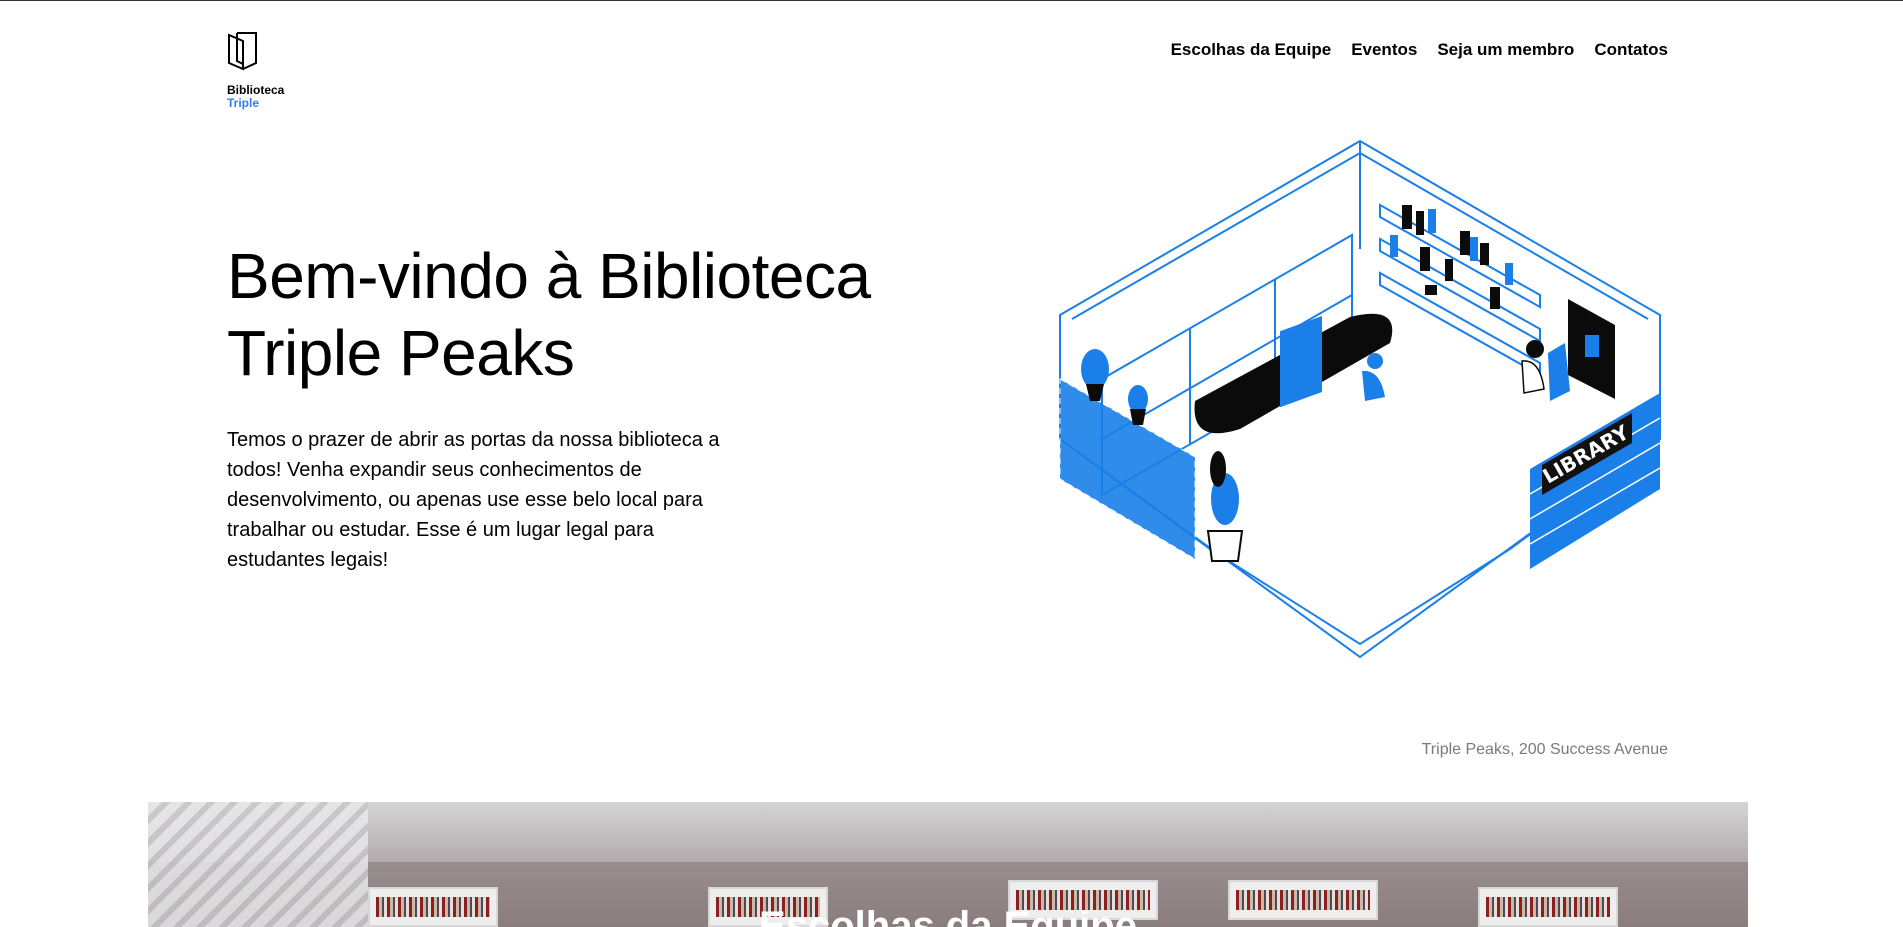 This screenshot has width=1903, height=927. Describe the element at coordinates (948, 832) in the screenshot. I see `banner-ceiling` at that location.